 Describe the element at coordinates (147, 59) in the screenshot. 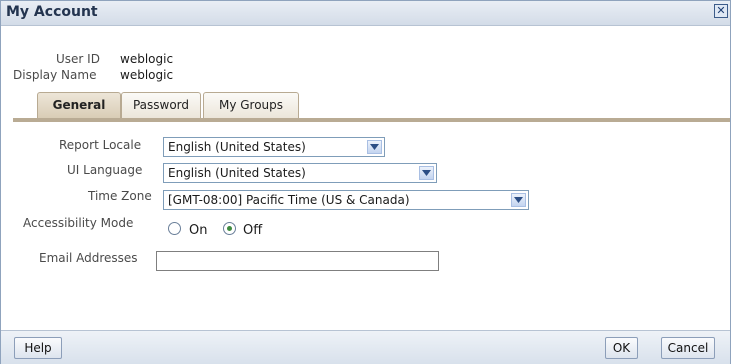

I see `user-id-value: weblogic` at that location.